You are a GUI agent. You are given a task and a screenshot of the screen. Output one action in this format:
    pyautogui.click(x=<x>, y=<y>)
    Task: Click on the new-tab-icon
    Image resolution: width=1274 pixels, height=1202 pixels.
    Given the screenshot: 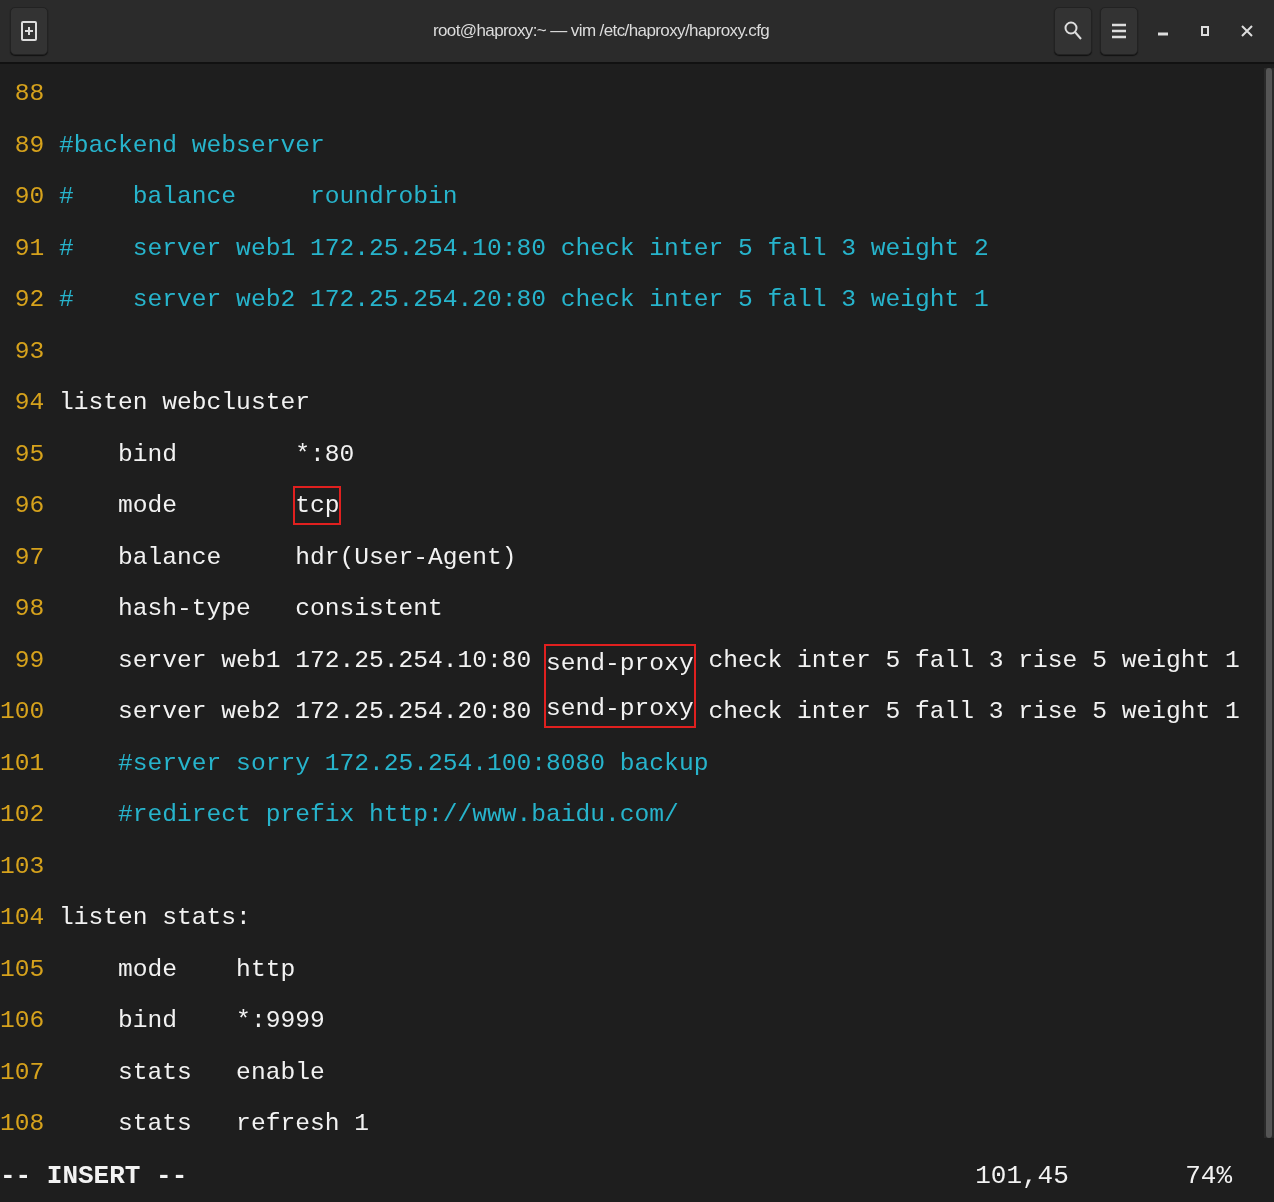 What is the action you would take?
    pyautogui.click(x=29, y=31)
    